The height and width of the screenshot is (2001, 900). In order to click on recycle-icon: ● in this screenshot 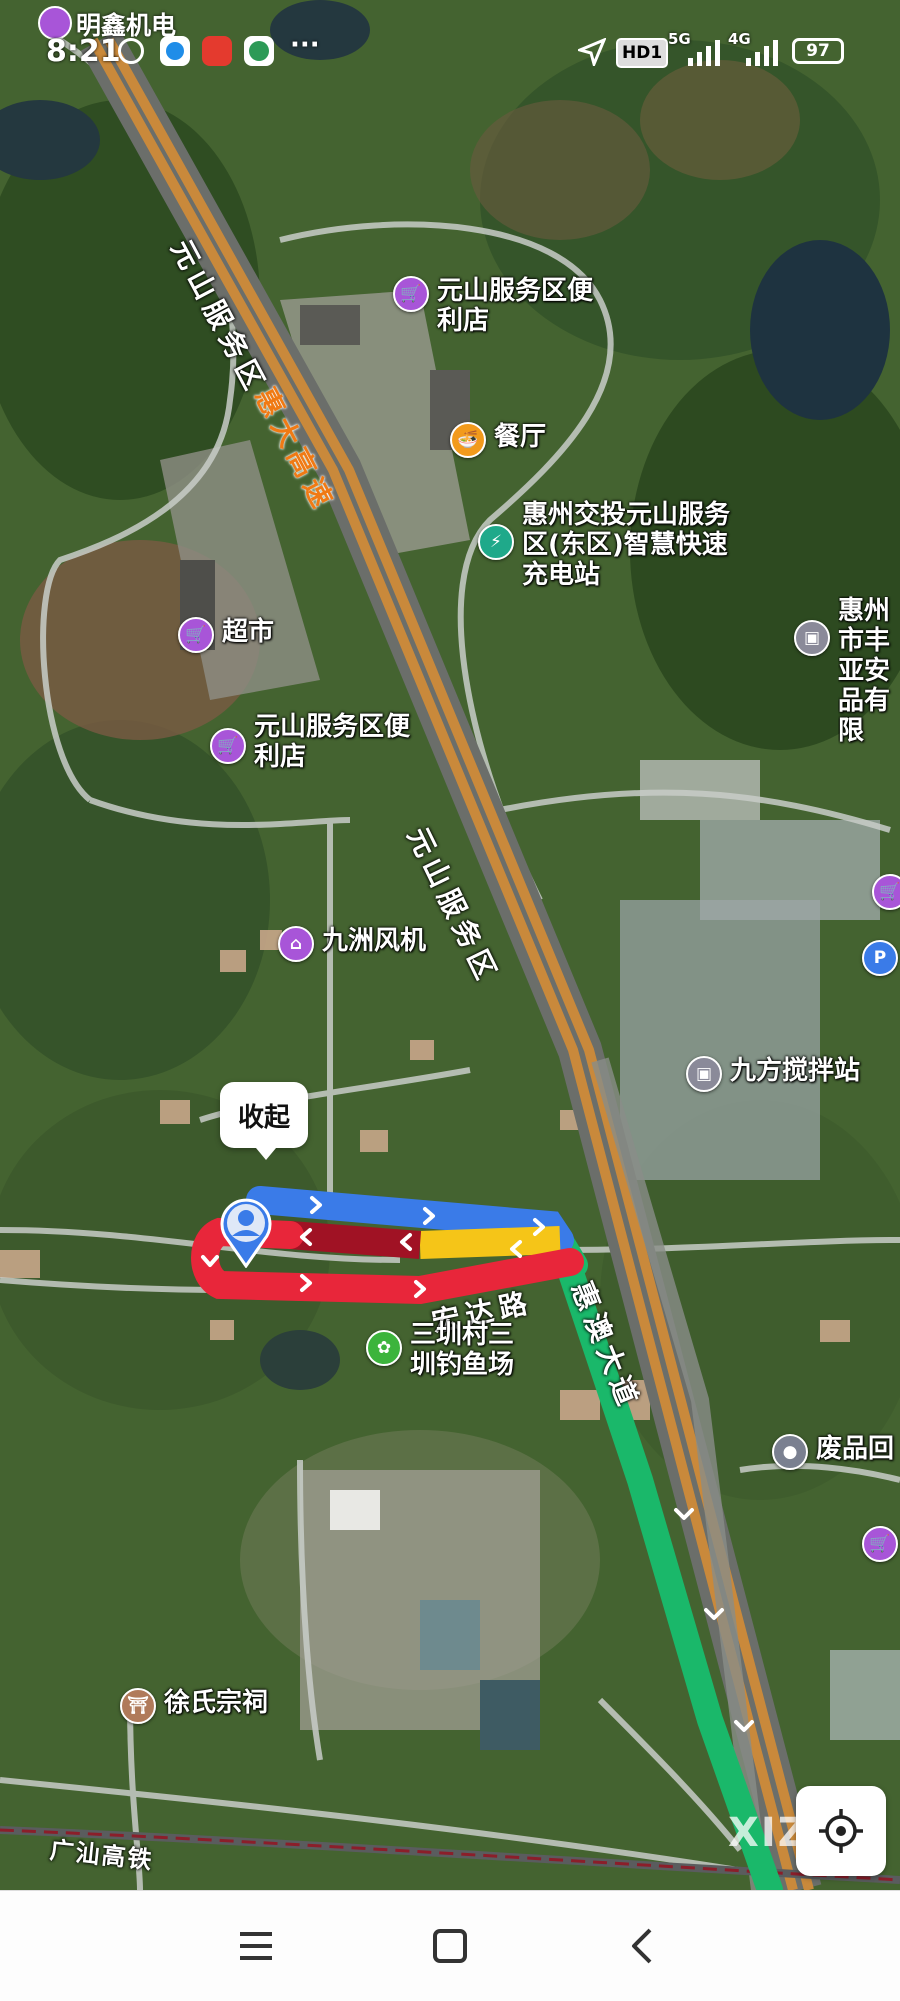, I will do `click(790, 1452)`.